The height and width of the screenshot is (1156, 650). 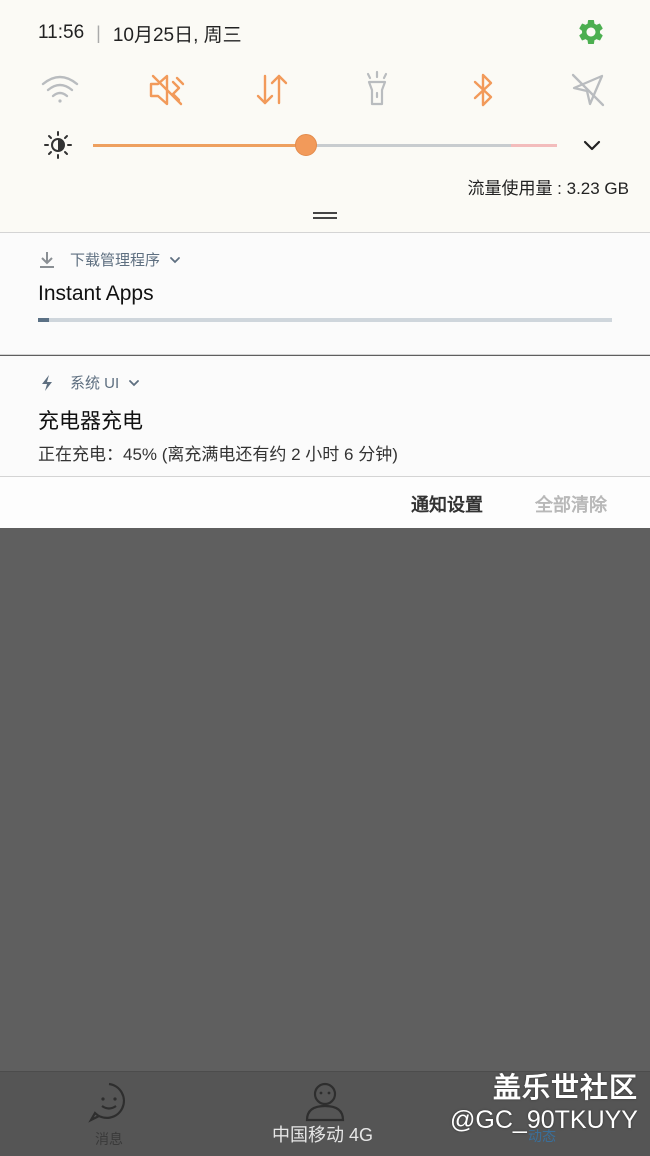 What do you see at coordinates (588, 90) in the screenshot?
I see `airplane-mode-icon` at bounding box center [588, 90].